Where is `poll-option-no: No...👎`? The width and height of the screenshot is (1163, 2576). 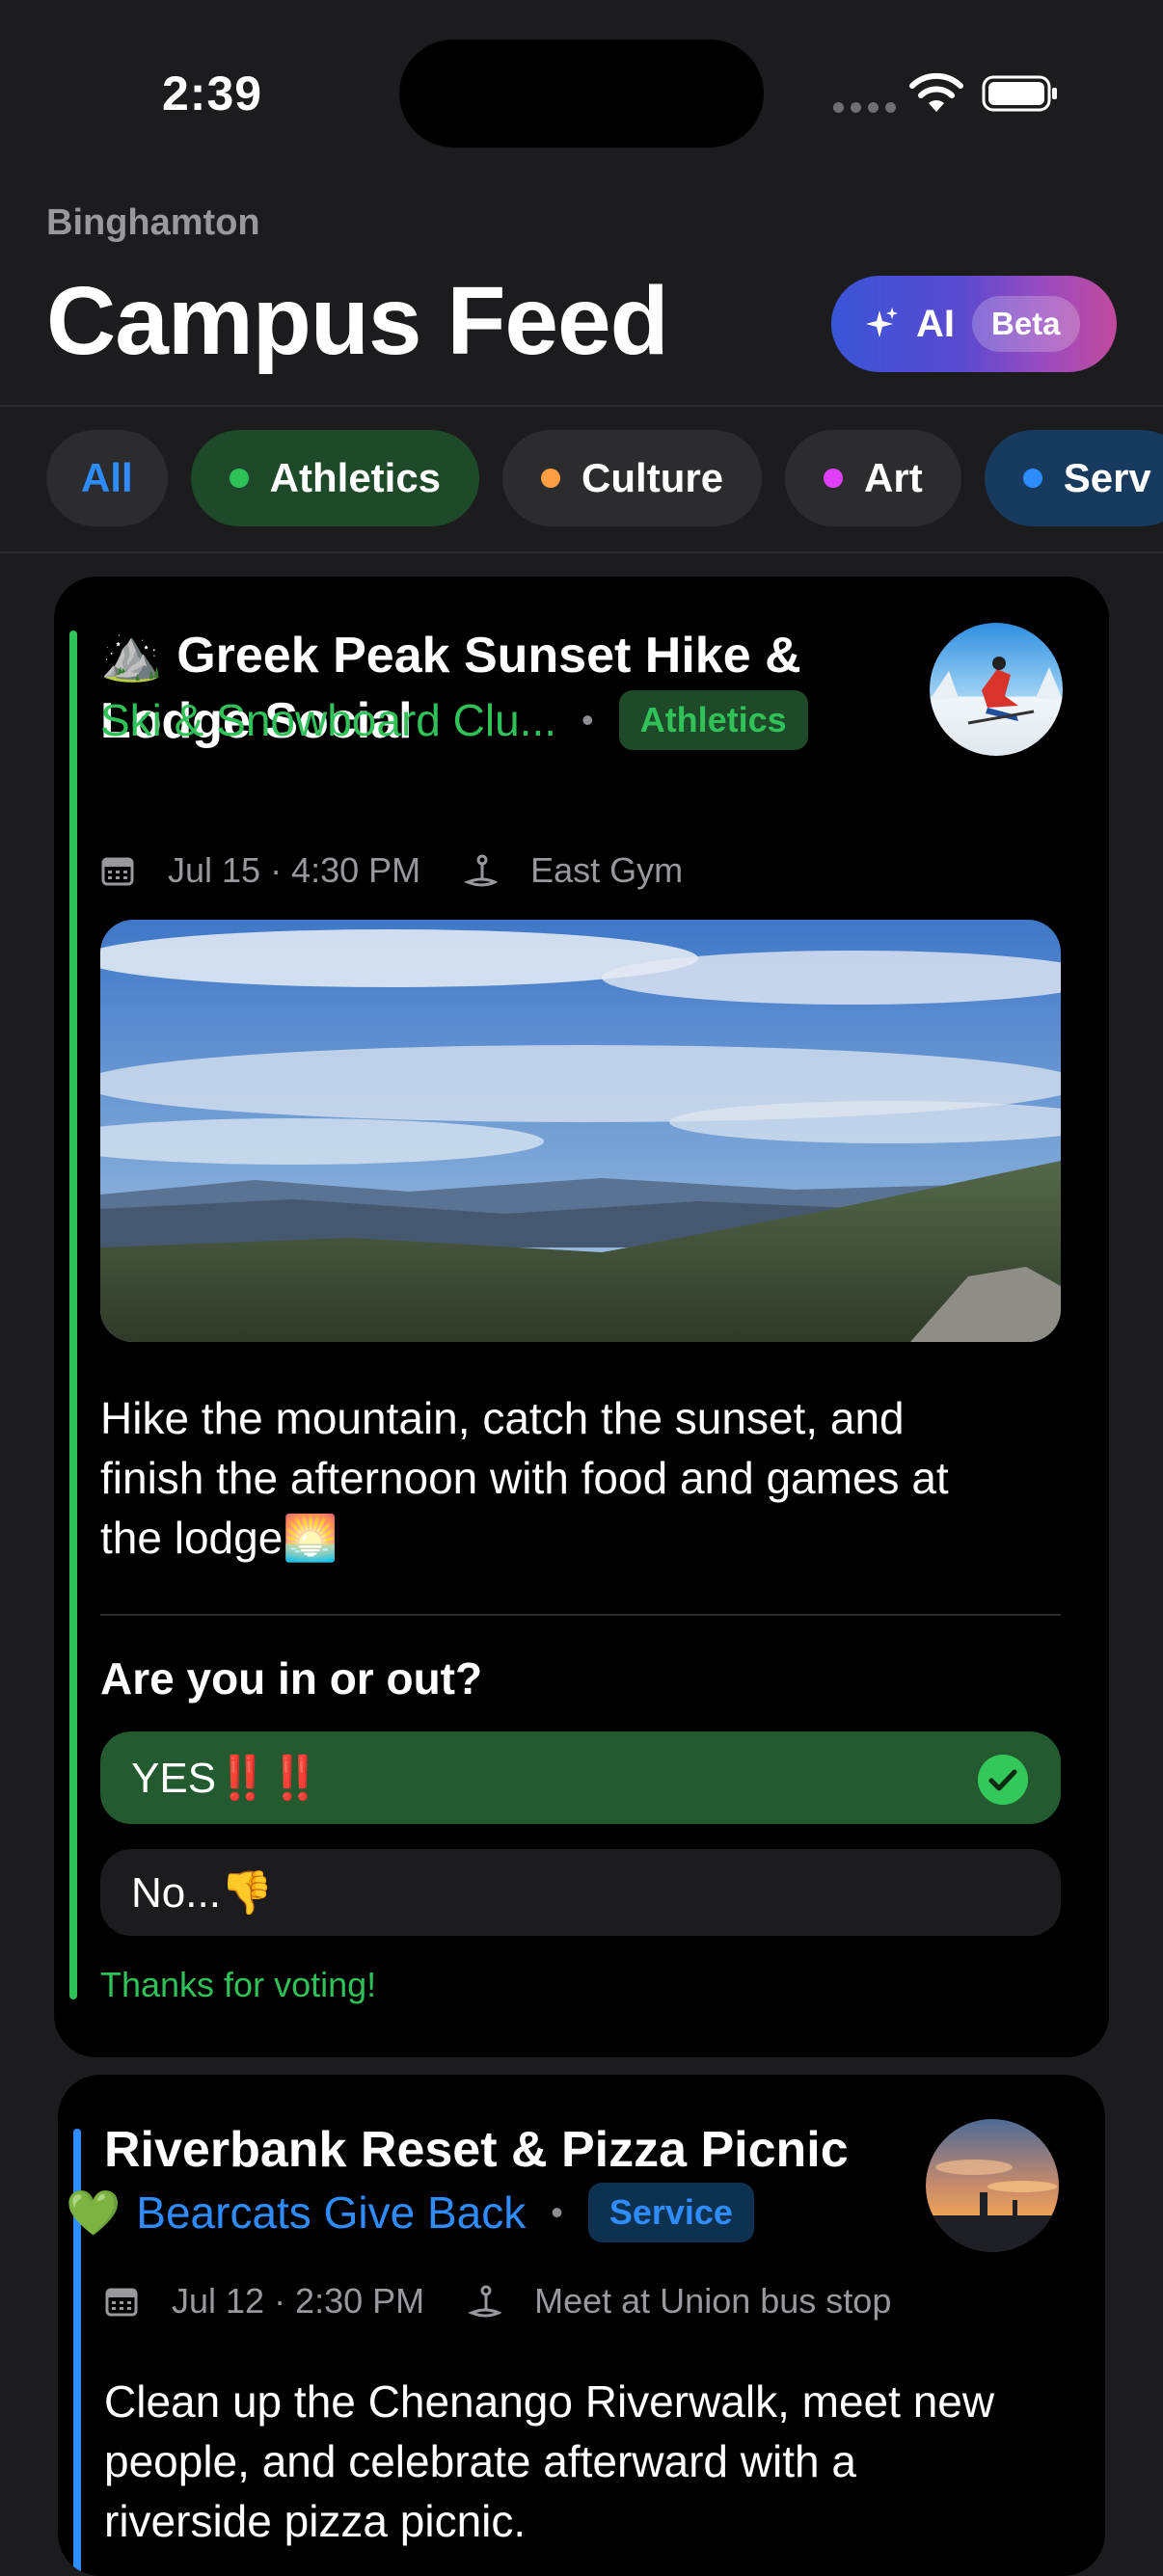 poll-option-no: No...👎 is located at coordinates (580, 1893).